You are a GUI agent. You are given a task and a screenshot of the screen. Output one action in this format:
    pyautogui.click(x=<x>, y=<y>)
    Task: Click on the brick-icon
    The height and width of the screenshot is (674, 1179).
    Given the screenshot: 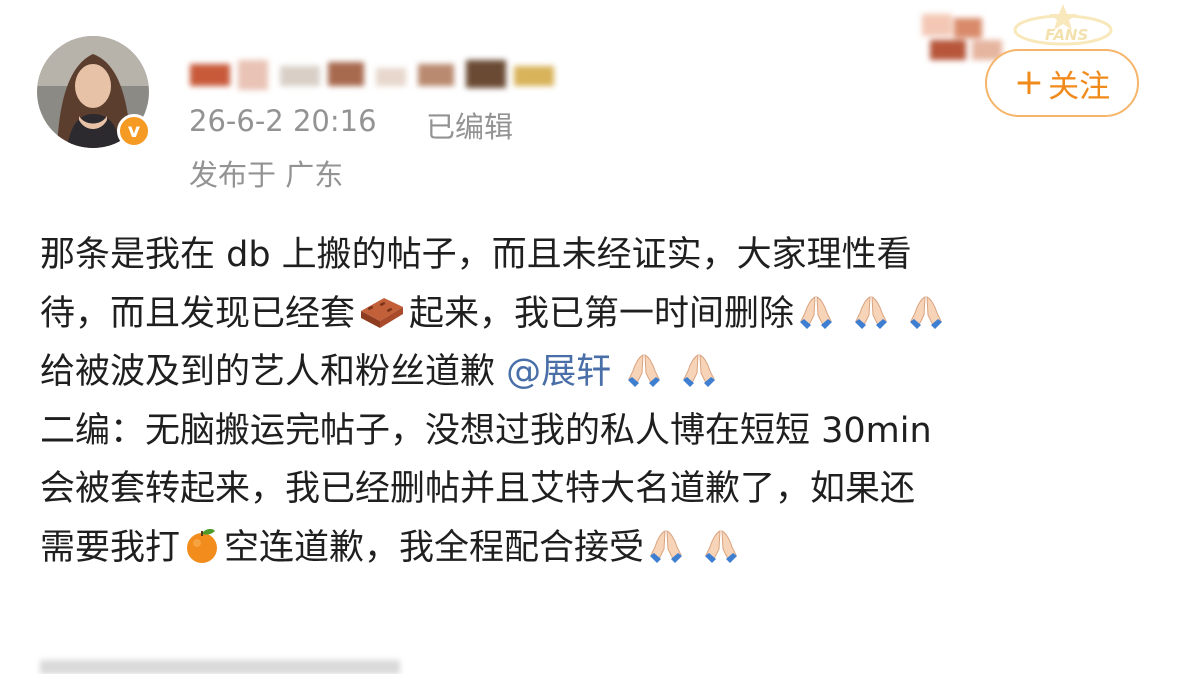 What is the action you would take?
    pyautogui.click(x=382, y=311)
    